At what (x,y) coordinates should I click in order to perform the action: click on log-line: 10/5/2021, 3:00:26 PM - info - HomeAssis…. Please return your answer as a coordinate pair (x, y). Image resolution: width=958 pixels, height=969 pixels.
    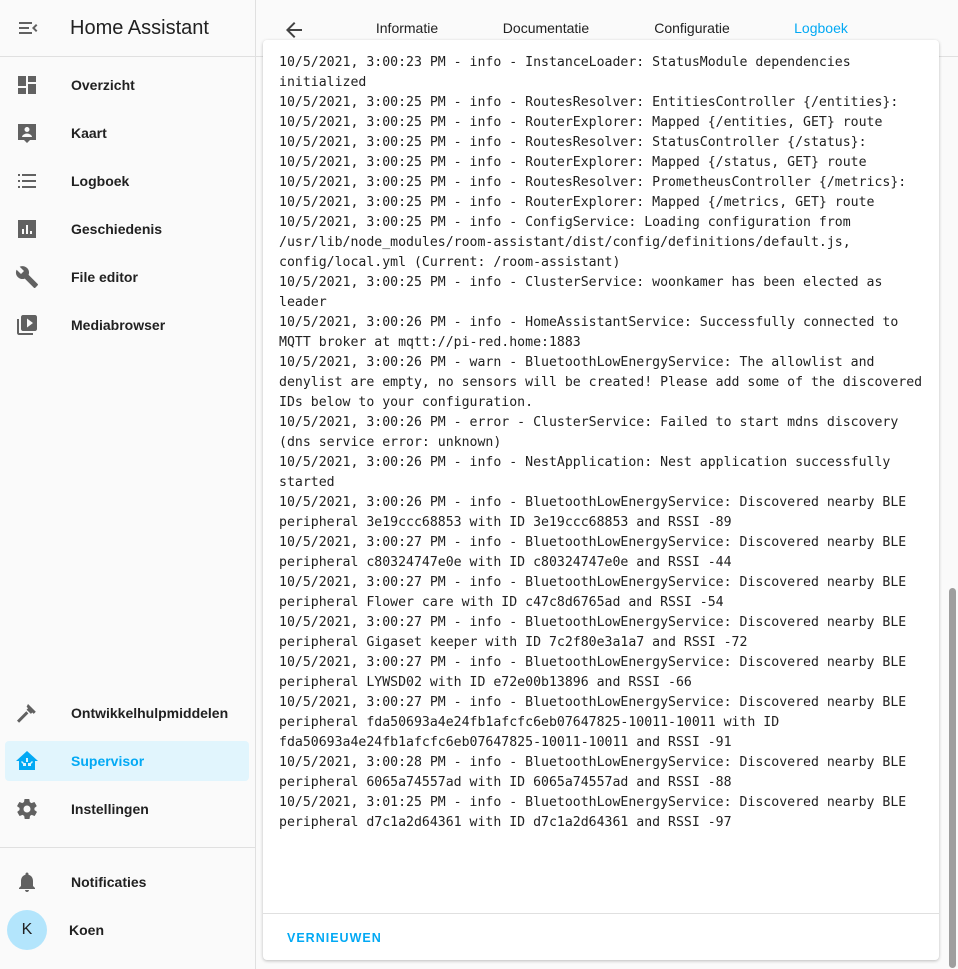
    Looking at the image, I should click on (593, 332).